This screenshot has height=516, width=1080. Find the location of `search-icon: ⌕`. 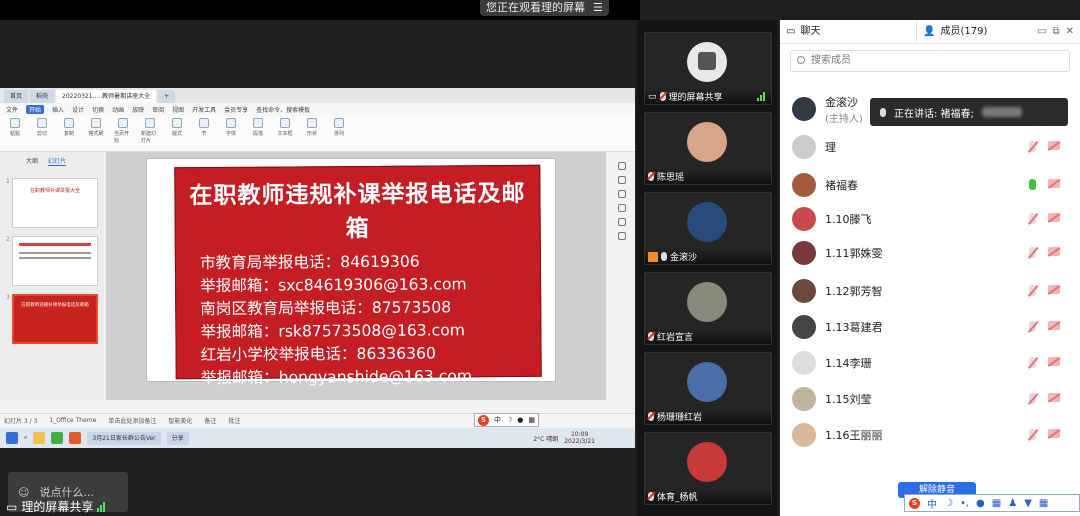

search-icon: ⌕ is located at coordinates (25, 438).